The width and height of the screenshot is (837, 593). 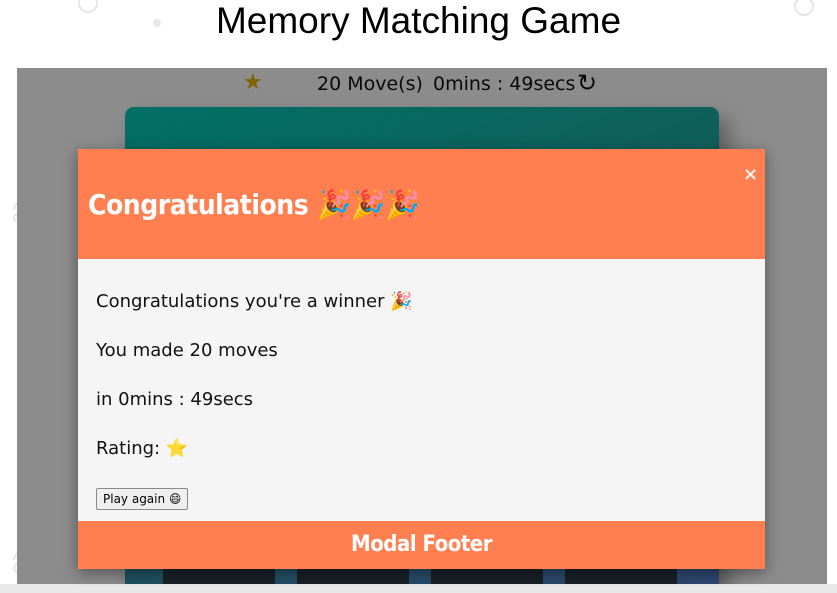 I want to click on modal-footer-text: Modal Footer, so click(x=421, y=544).